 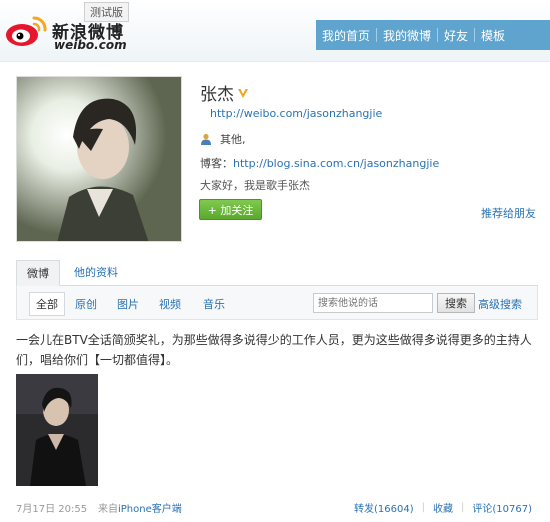 What do you see at coordinates (150, 509) in the screenshot?
I see `source-link: iPhone客户端` at bounding box center [150, 509].